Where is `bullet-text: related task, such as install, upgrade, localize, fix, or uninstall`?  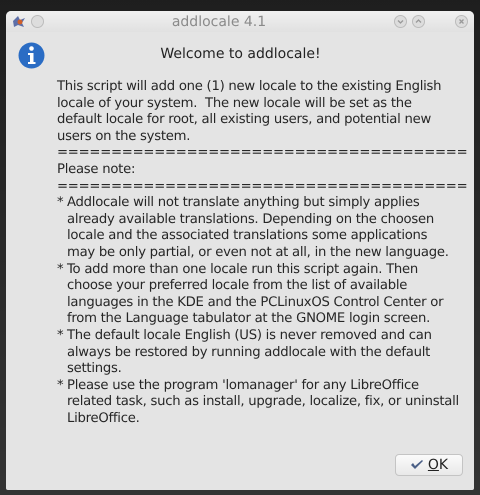
bullet-text: related task, such as install, upgrade, localize, fix, or uninstall is located at coordinates (263, 402).